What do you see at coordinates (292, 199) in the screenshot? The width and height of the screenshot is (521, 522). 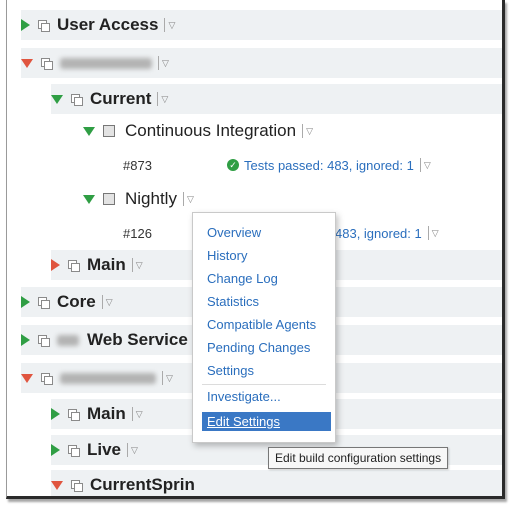 I see `tree-row-nightly: Nightly ▽` at bounding box center [292, 199].